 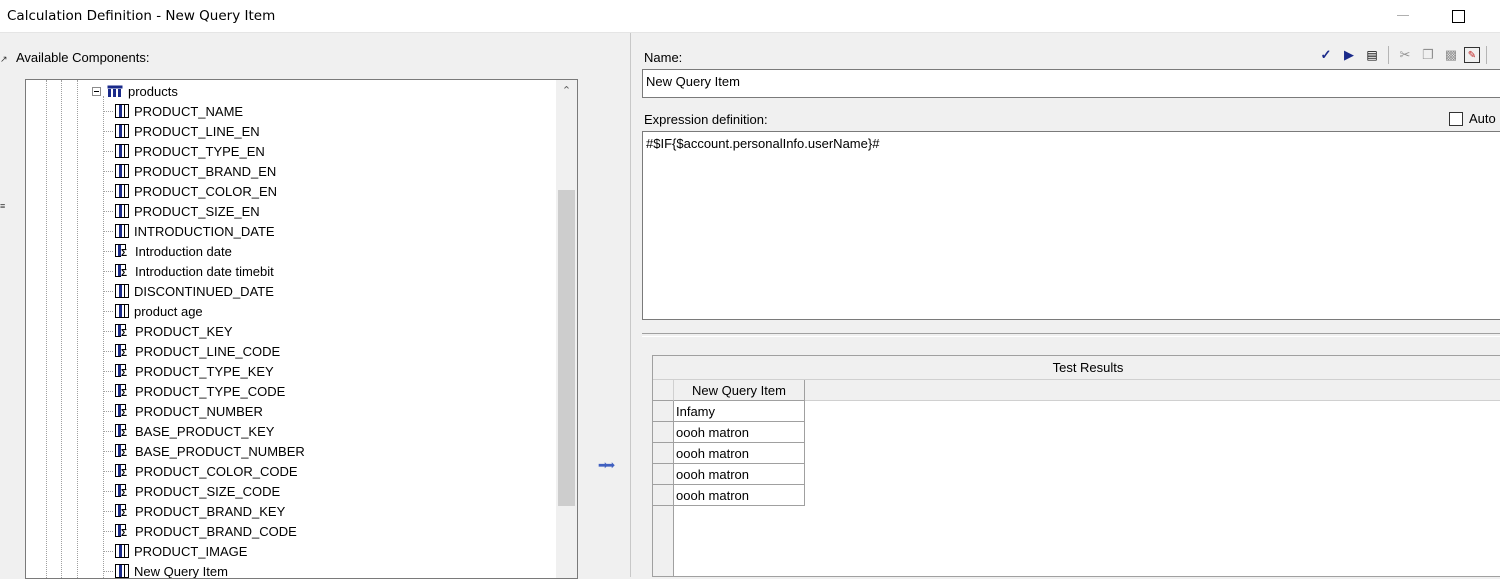 I want to click on expression-label: Expression definition:, so click(x=706, y=119).